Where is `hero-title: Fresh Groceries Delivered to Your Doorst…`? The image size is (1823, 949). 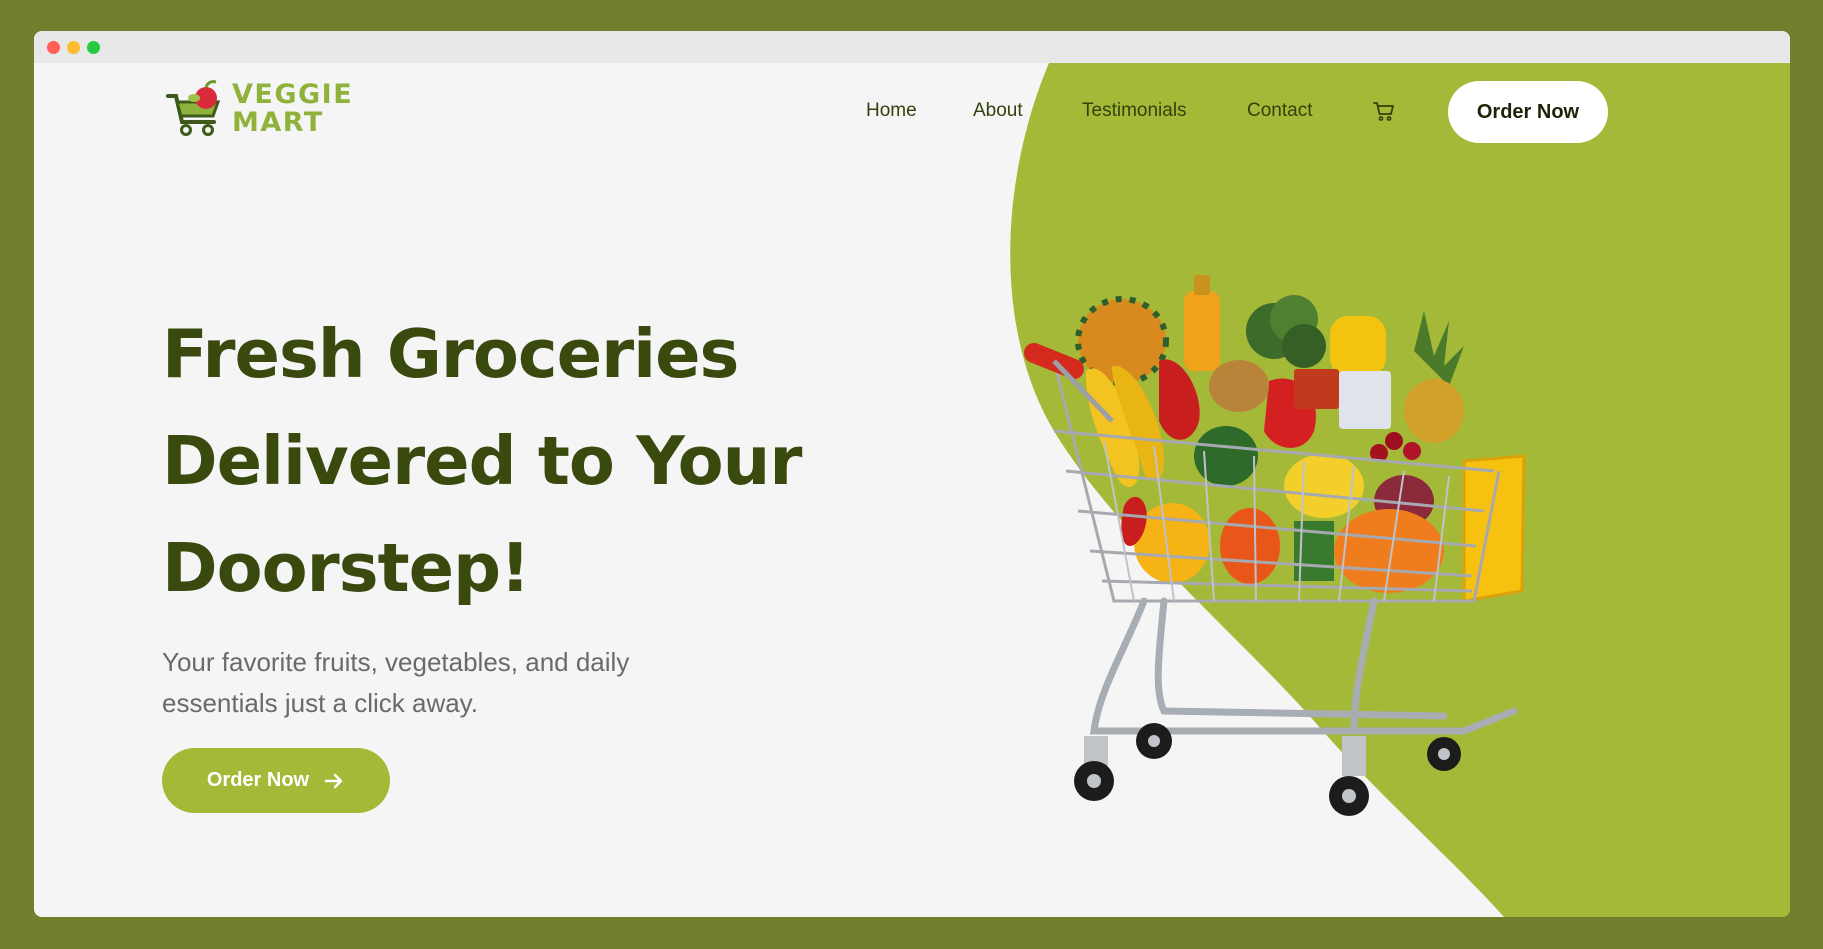 hero-title: Fresh Groceries Delivered to Your Doorst… is located at coordinates (482, 461).